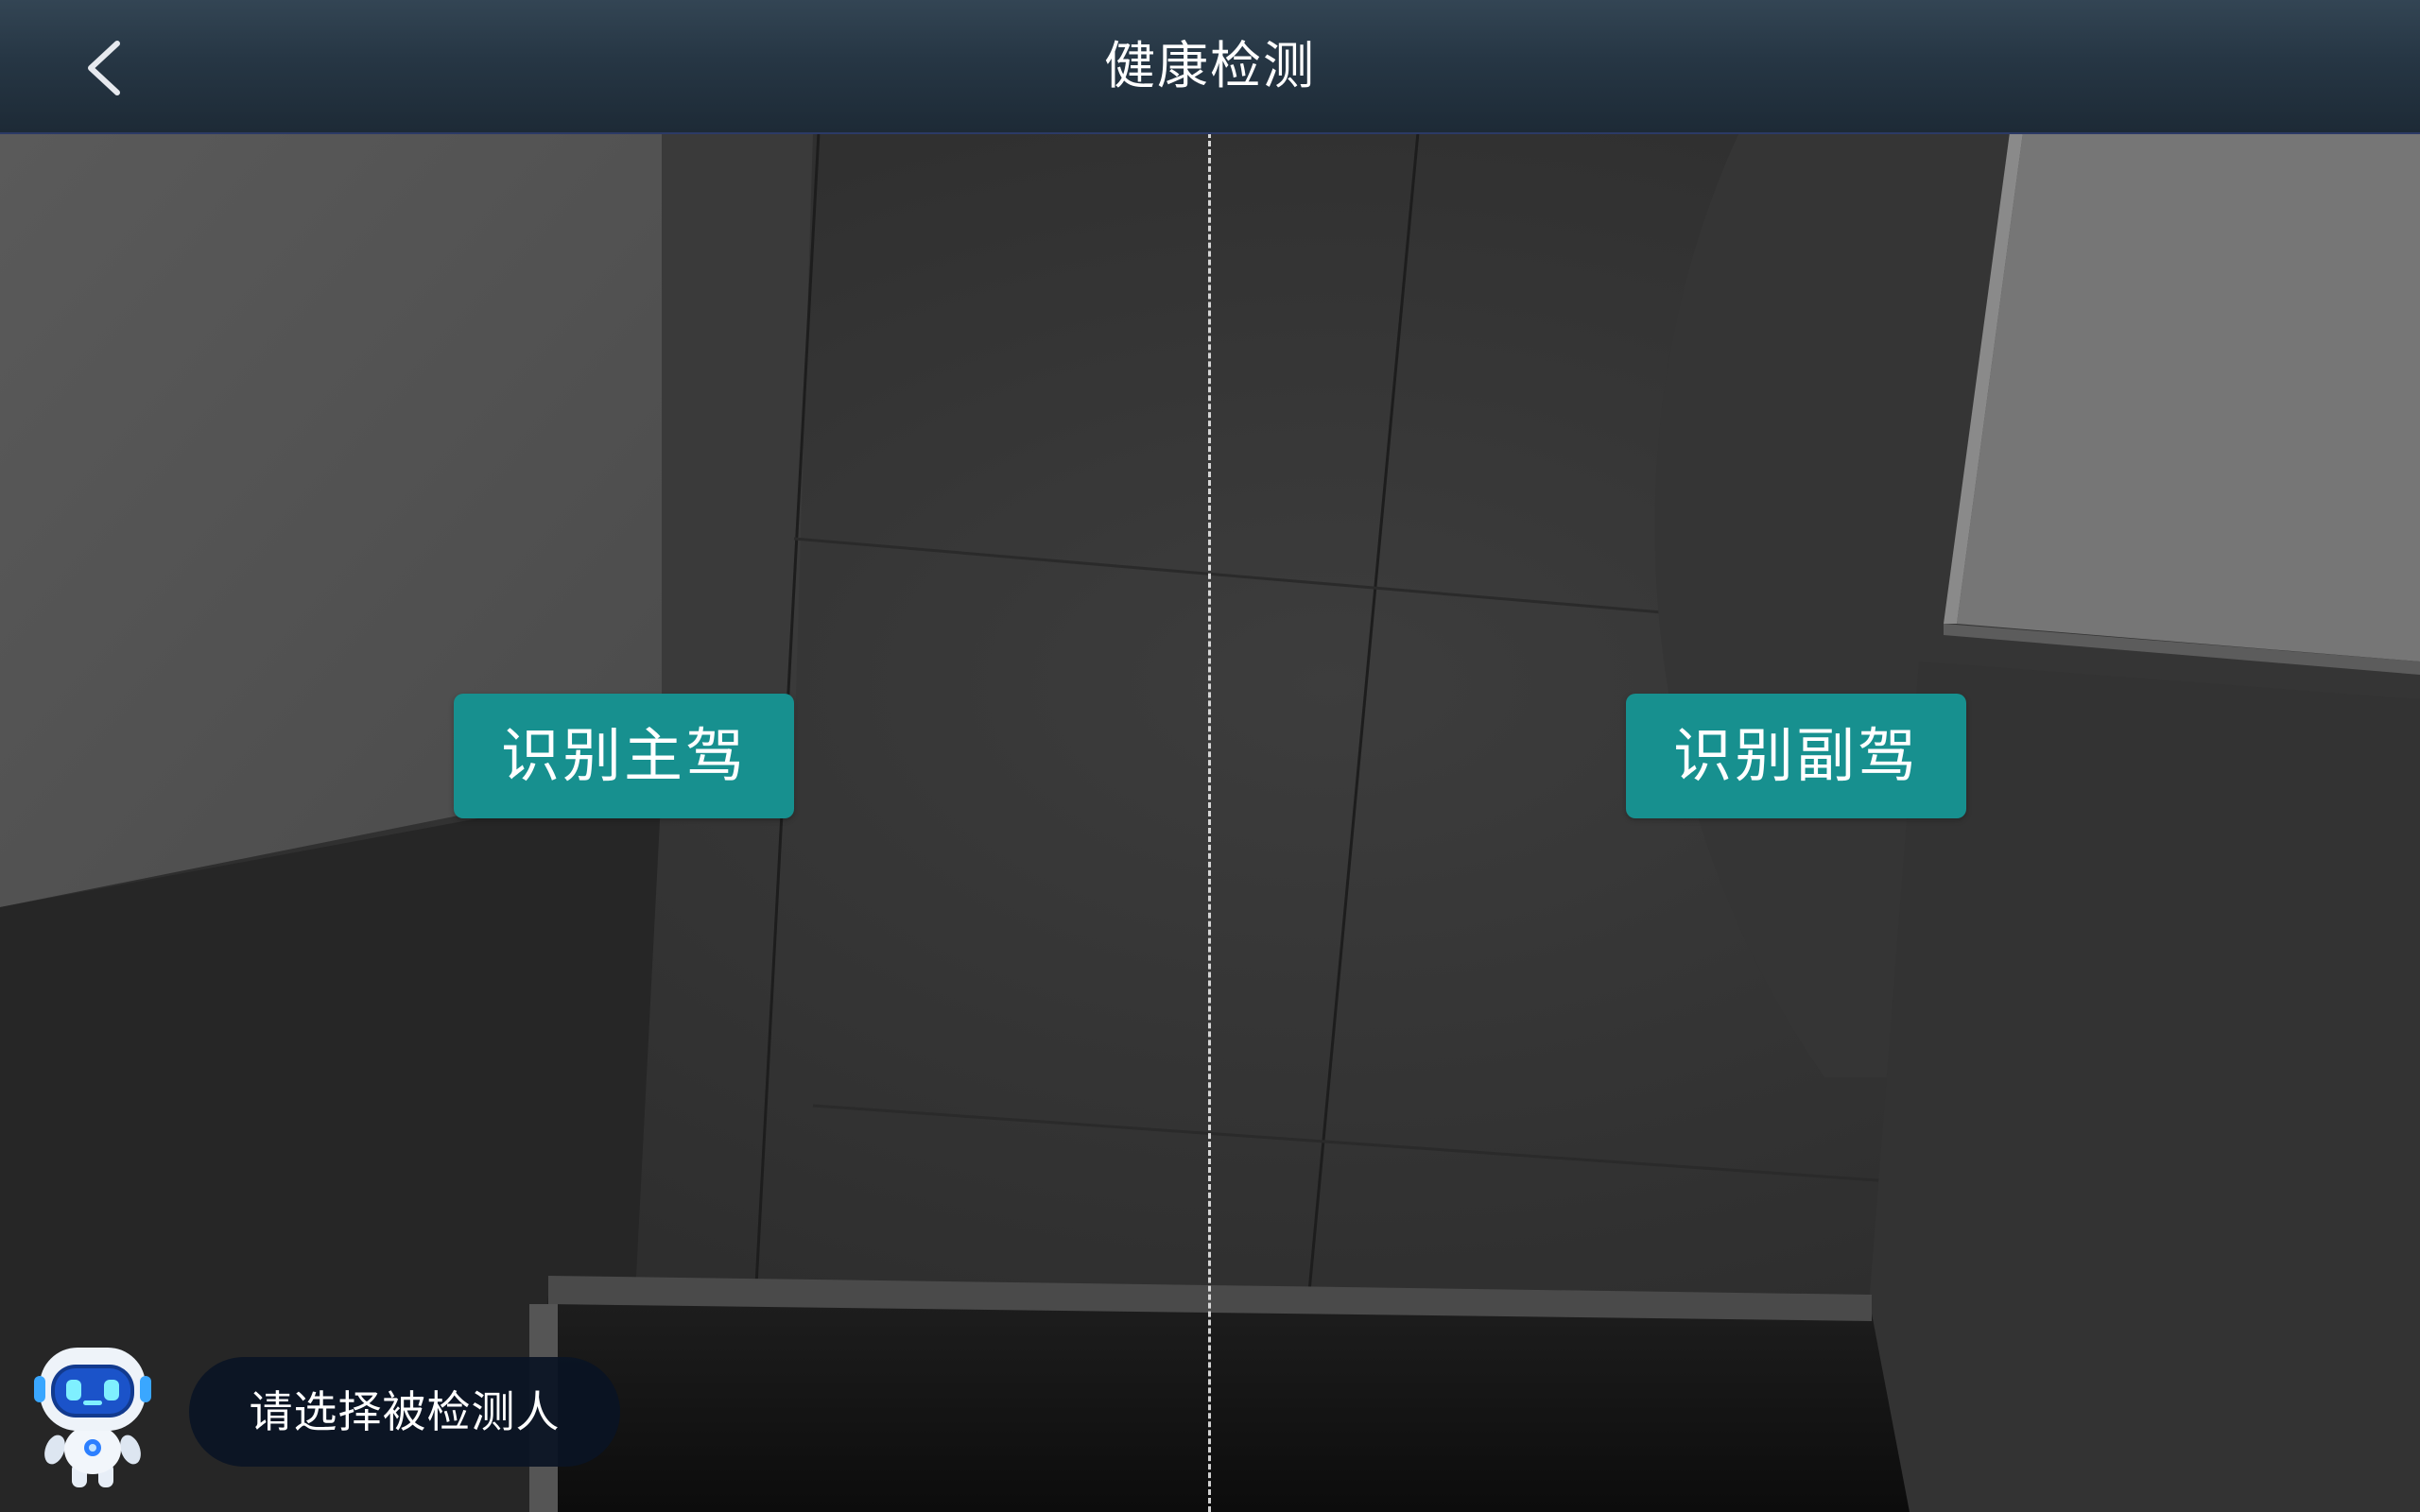 This screenshot has height=1512, width=2420. What do you see at coordinates (405, 1412) in the screenshot?
I see `assistant-prompt-bubble: 请选择被检测人` at bounding box center [405, 1412].